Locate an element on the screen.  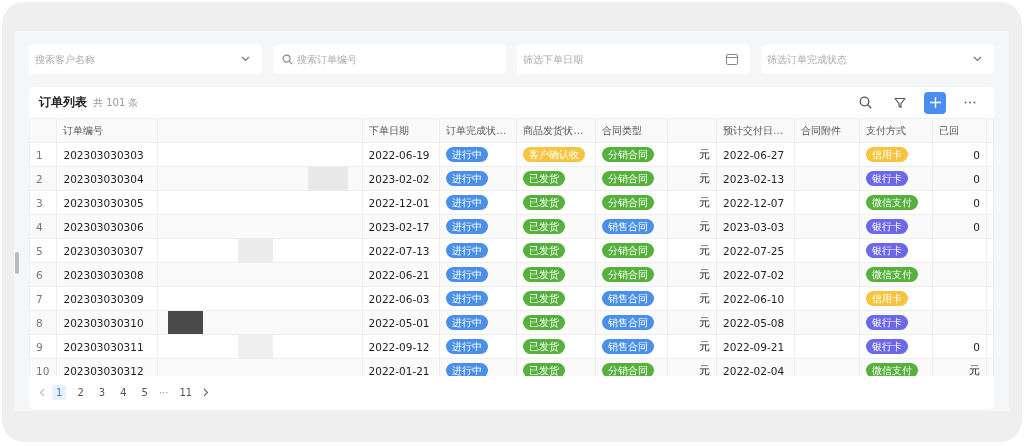
table-cell: 2022-01-21 is located at coordinates (399, 370).